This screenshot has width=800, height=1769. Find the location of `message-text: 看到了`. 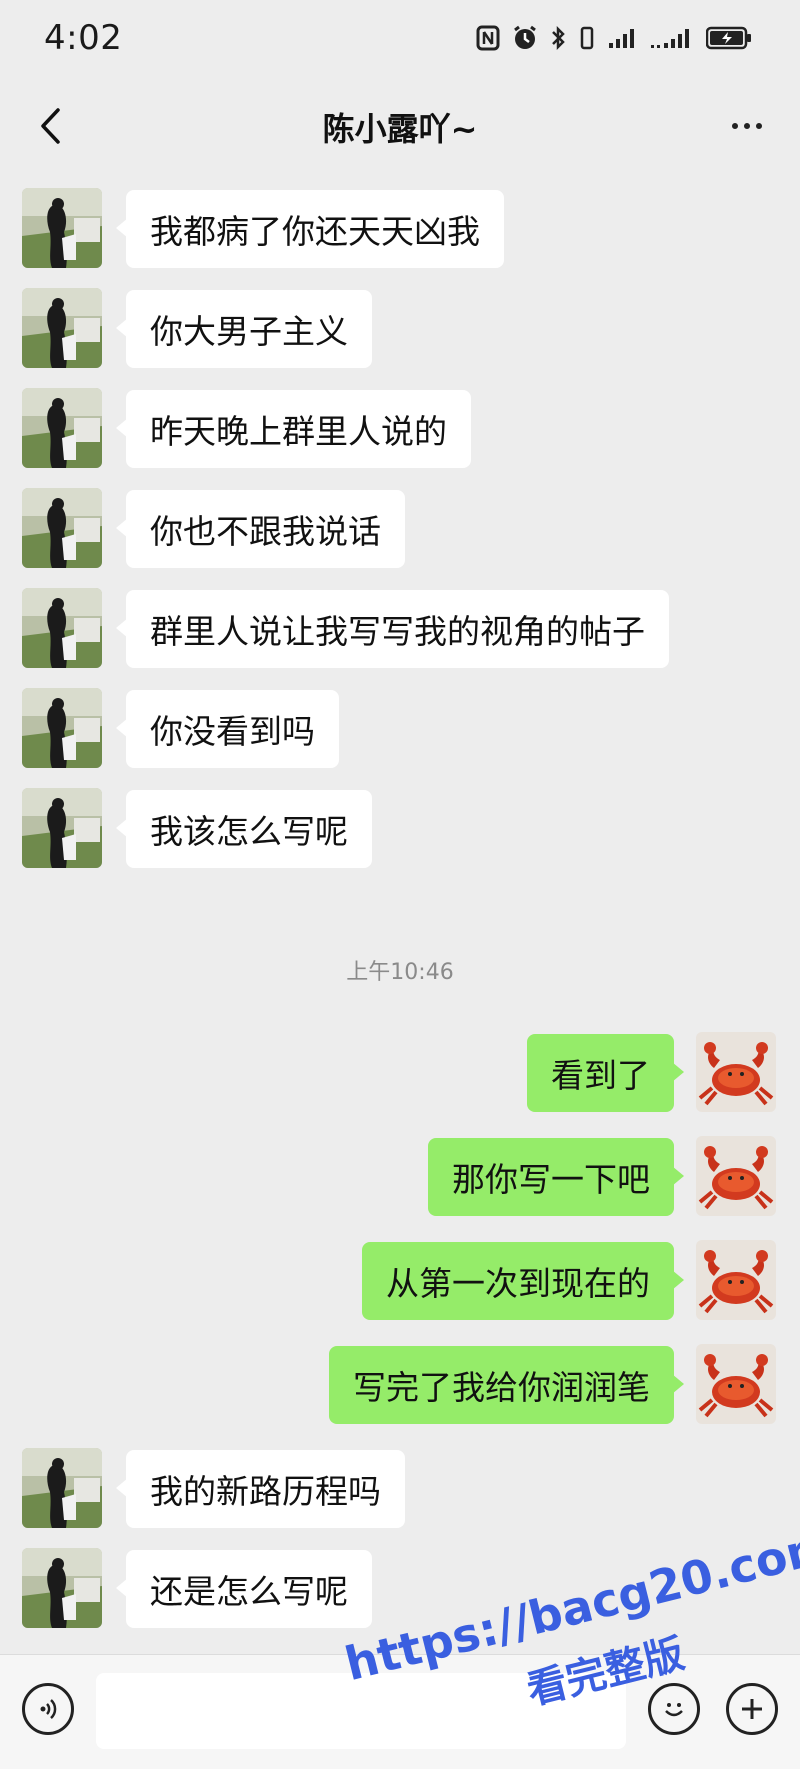

message-text: 看到了 is located at coordinates (600, 1075).